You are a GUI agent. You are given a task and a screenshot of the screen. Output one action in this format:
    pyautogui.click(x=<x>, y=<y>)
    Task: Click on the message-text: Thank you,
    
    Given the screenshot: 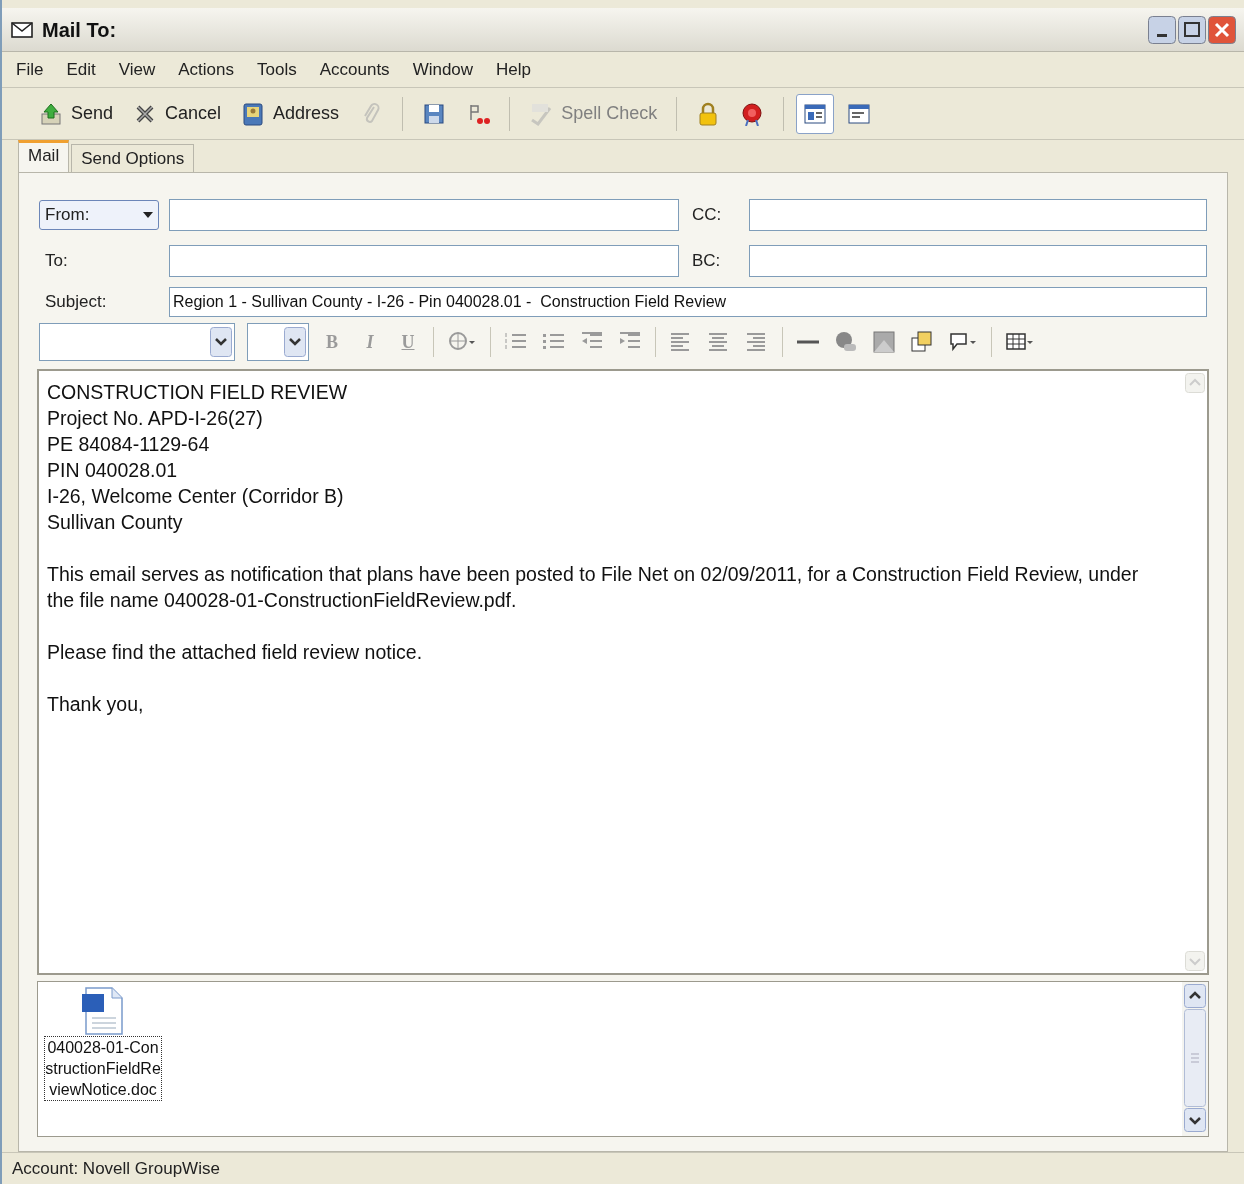 What is the action you would take?
    pyautogui.click(x=96, y=704)
    